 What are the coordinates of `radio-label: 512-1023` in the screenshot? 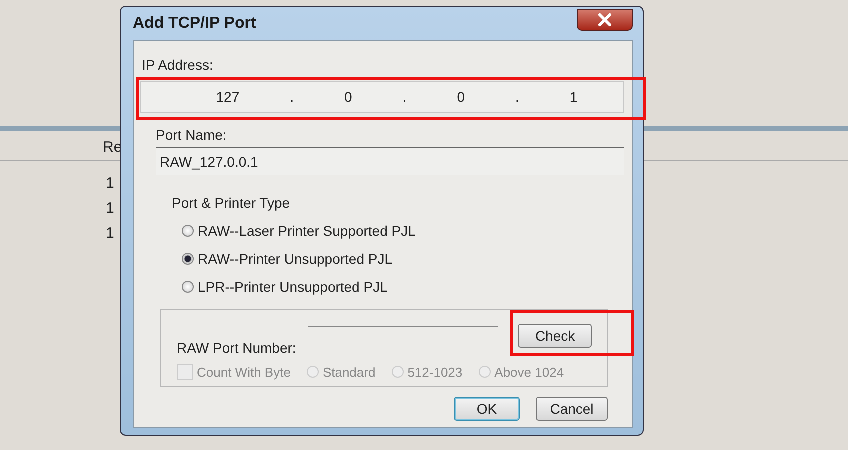 It's located at (435, 372).